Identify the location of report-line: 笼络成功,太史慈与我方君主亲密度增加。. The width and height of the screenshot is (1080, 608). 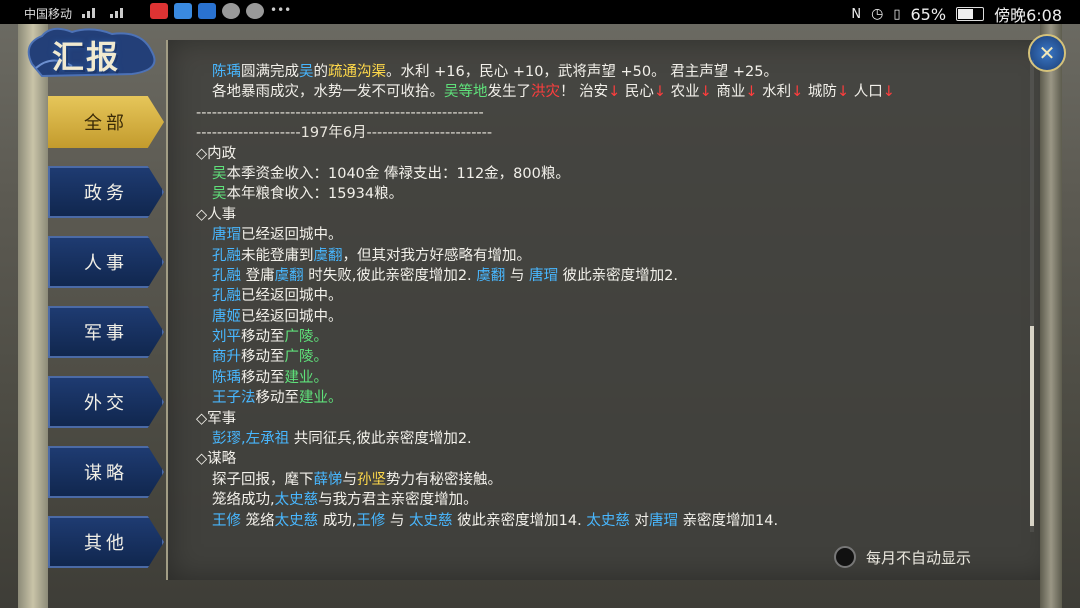
(611, 500).